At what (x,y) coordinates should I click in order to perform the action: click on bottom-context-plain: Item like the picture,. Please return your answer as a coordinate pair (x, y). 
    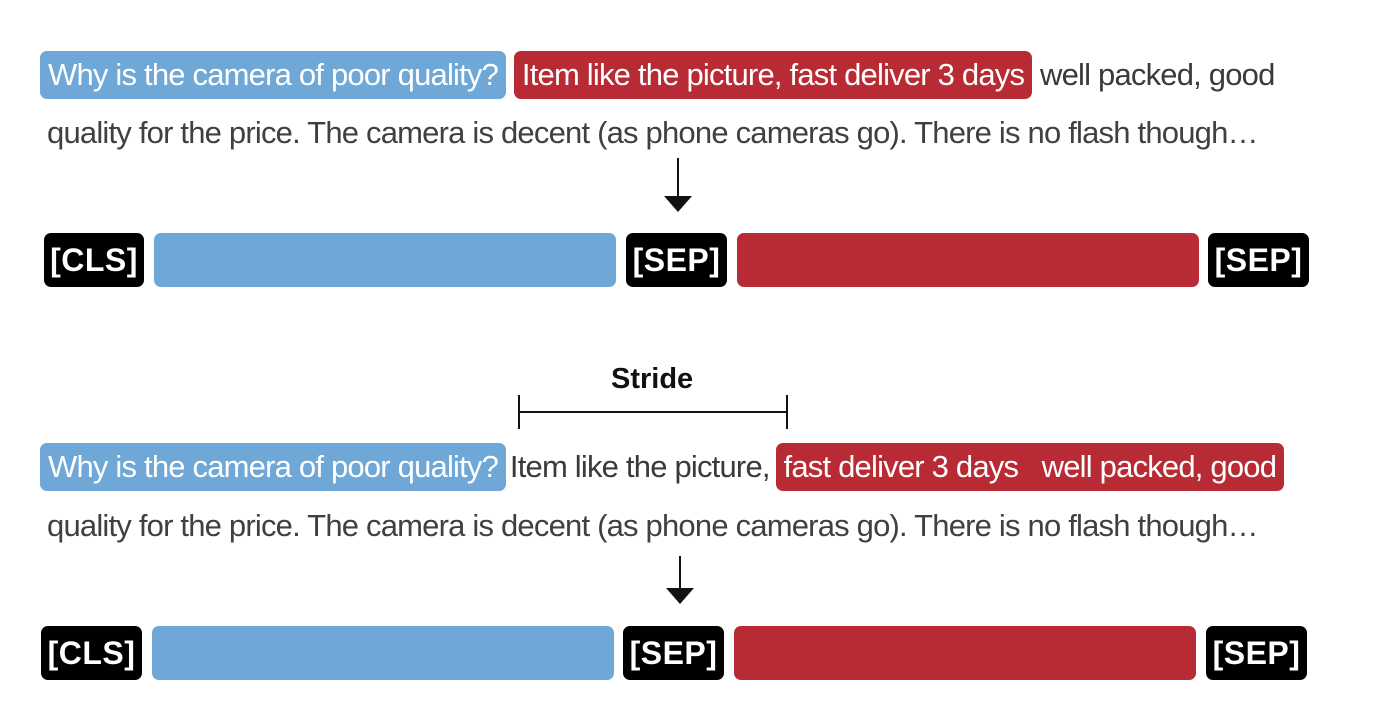
    Looking at the image, I should click on (640, 466).